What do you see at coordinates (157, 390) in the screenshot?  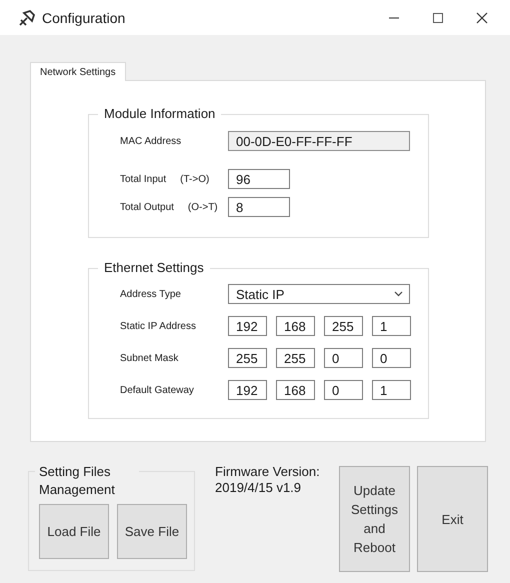 I see `field-label: Default Gateway` at bounding box center [157, 390].